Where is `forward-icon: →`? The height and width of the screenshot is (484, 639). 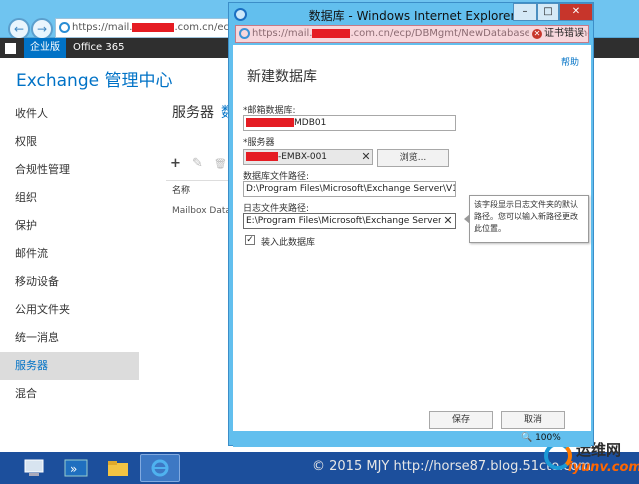 forward-icon: → is located at coordinates (42, 29).